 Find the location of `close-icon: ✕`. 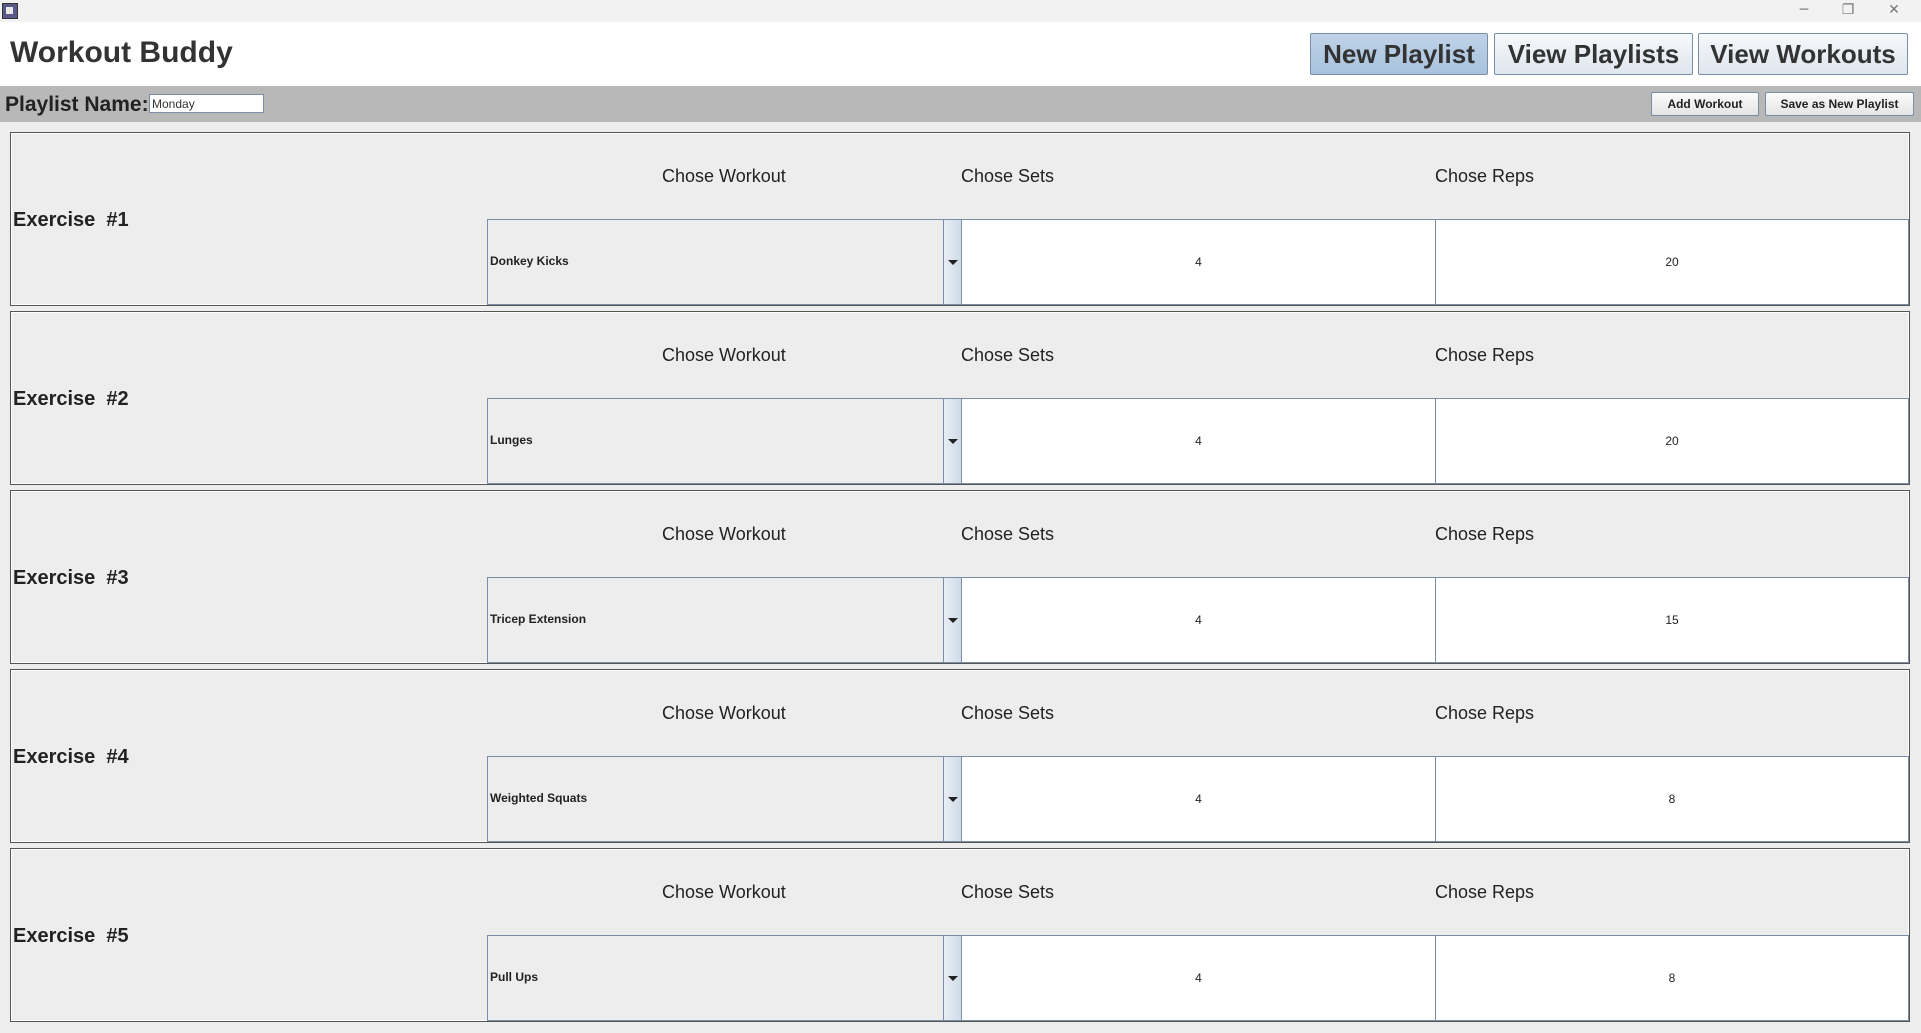

close-icon: ✕ is located at coordinates (1894, 11).